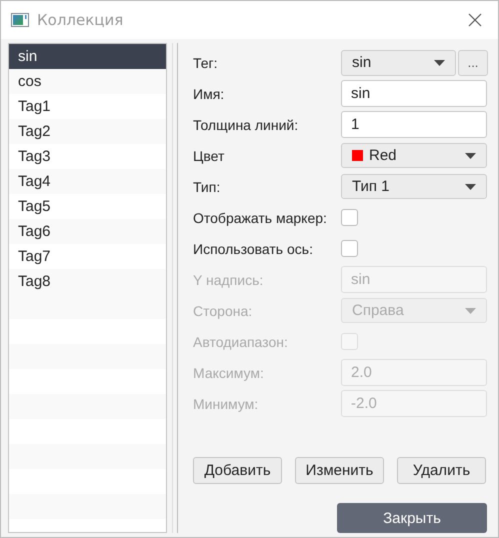 The height and width of the screenshot is (538, 499). What do you see at coordinates (209, 156) in the screenshot?
I see `field-label: Цвет` at bounding box center [209, 156].